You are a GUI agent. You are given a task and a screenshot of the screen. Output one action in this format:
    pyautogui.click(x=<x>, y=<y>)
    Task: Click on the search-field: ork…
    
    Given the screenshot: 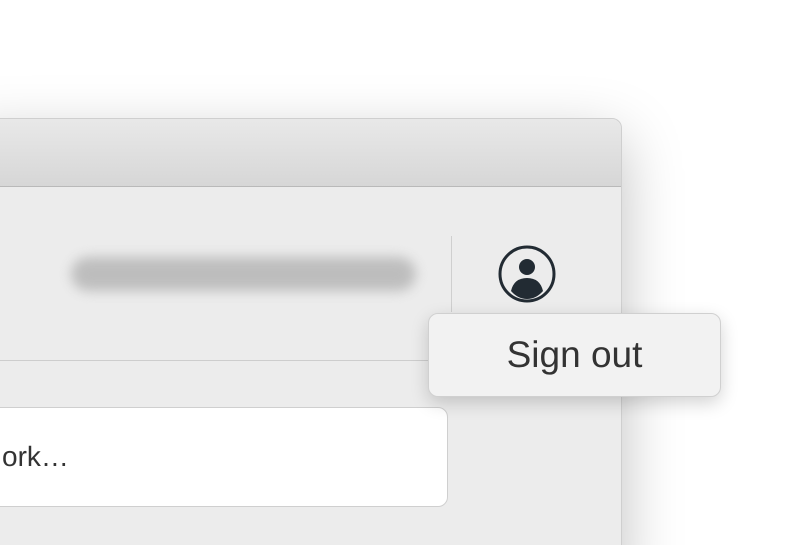 What is the action you would take?
    pyautogui.click(x=224, y=457)
    